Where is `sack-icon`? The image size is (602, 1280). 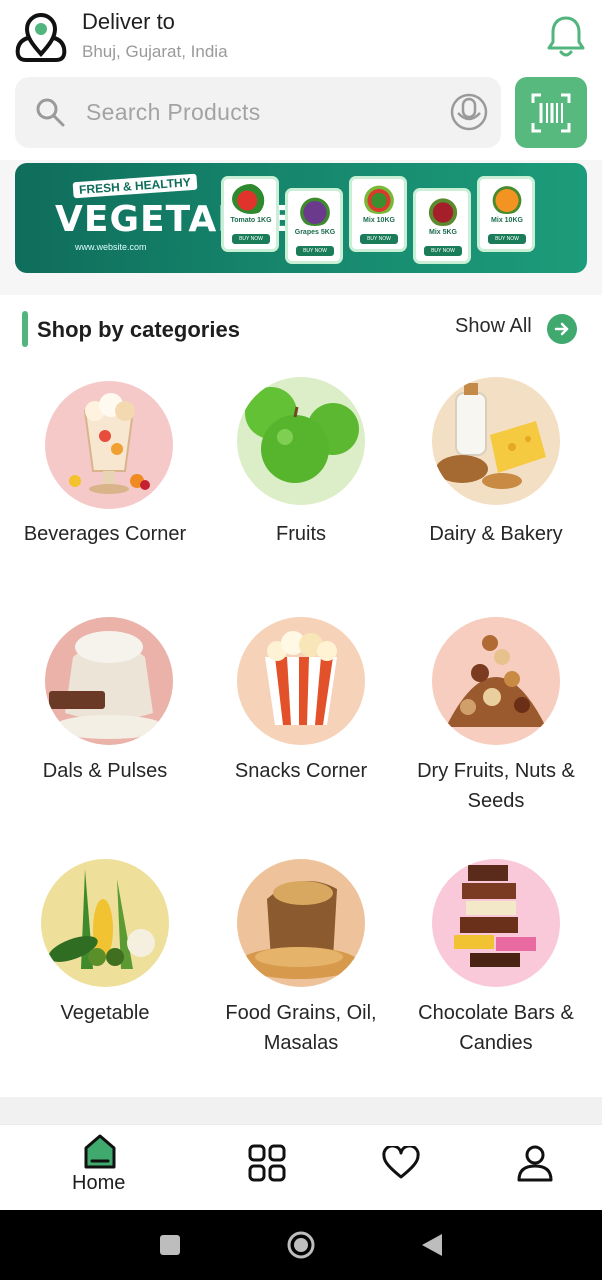 sack-icon is located at coordinates (107, 685).